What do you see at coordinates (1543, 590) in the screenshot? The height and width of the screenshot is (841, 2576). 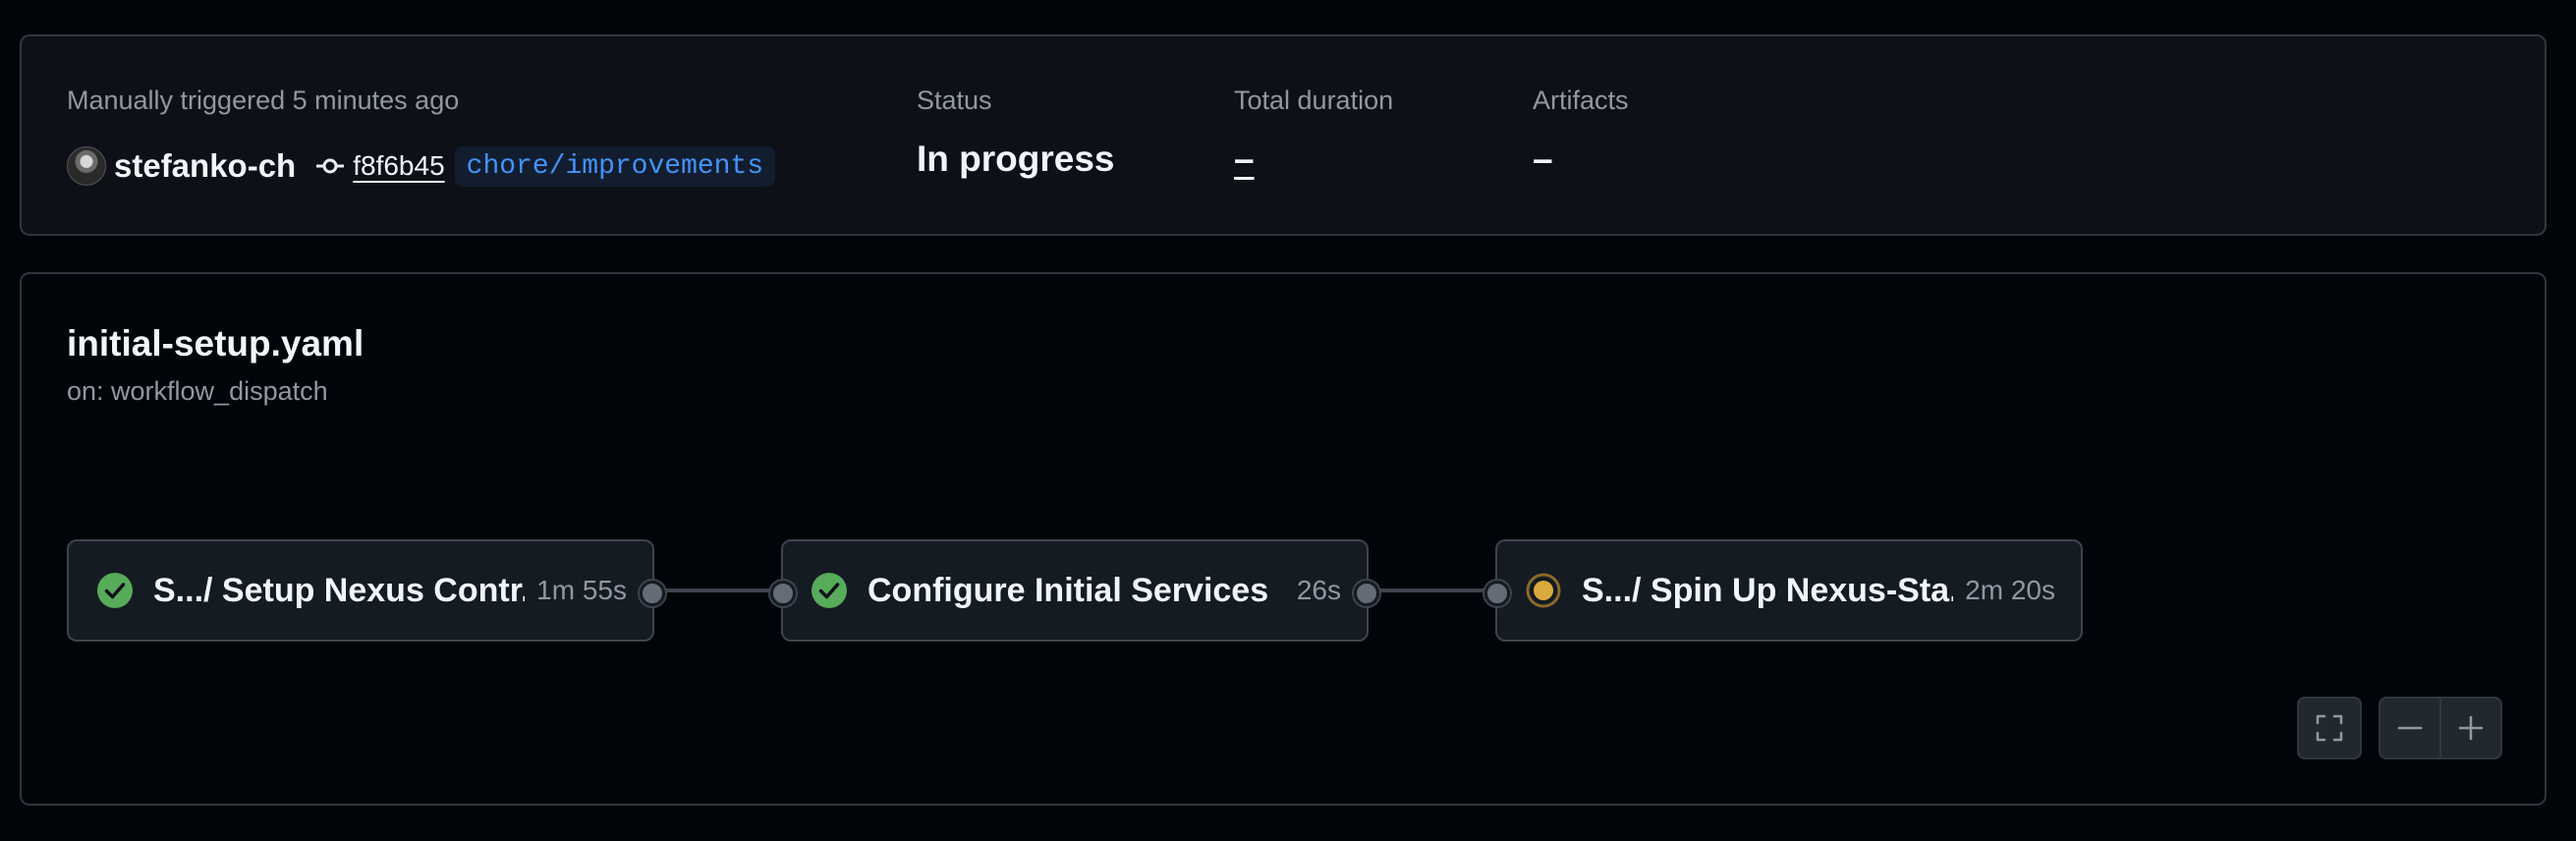 I see `in-progress-dot-icon` at bounding box center [1543, 590].